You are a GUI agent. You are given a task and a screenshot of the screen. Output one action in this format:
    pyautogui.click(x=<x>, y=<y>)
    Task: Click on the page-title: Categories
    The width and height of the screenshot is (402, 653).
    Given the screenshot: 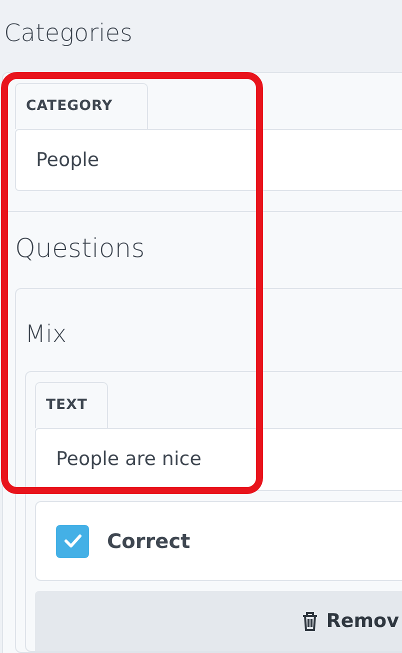 What is the action you would take?
    pyautogui.click(x=68, y=33)
    